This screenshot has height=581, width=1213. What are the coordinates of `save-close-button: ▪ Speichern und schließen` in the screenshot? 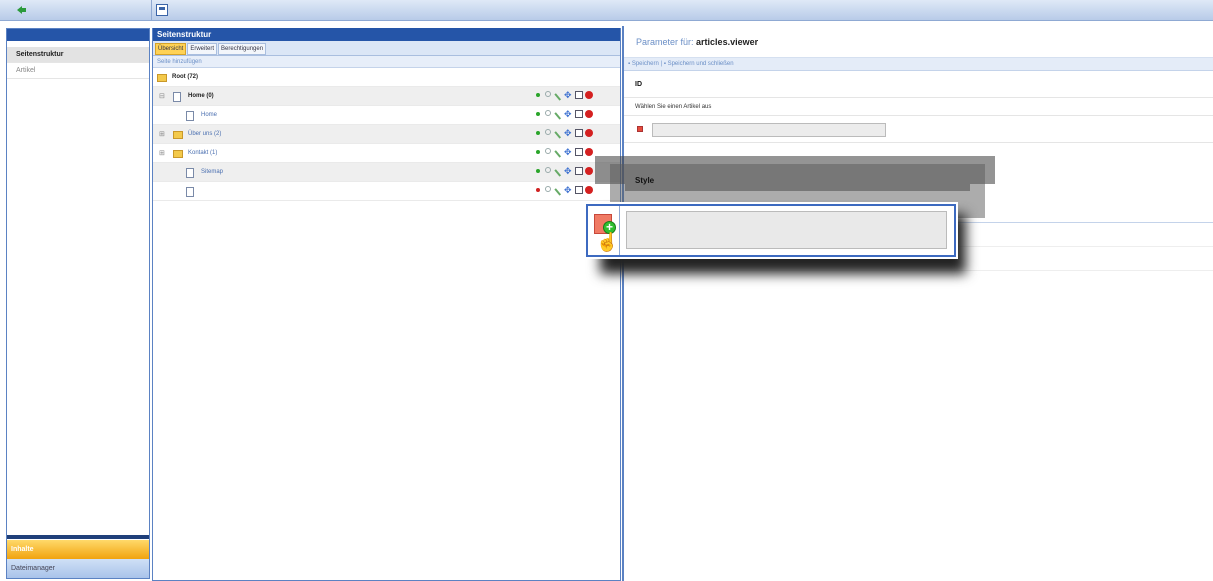 It's located at (699, 64).